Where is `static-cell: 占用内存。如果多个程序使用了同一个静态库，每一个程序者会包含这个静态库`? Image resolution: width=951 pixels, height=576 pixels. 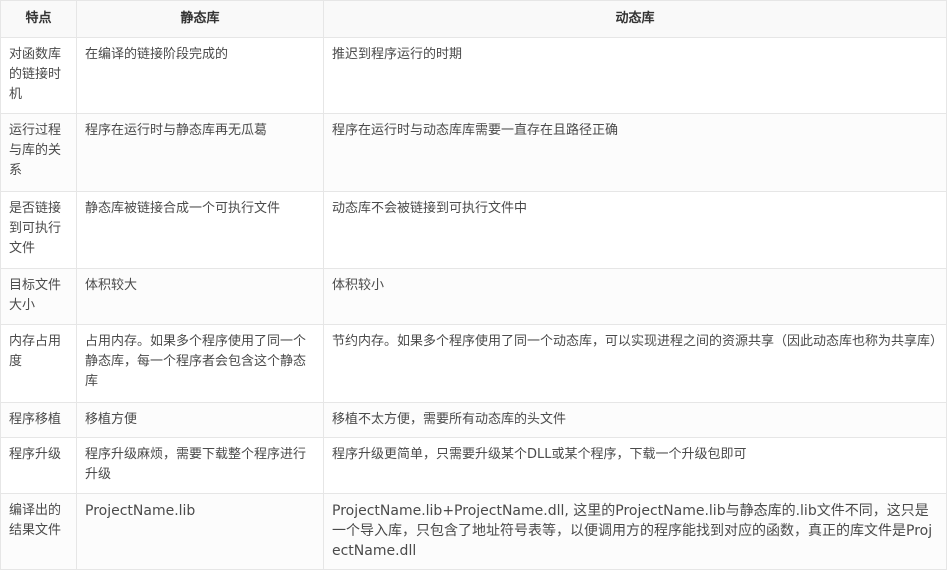
static-cell: 占用内存。如果多个程序使用了同一个静态库，每一个程序者会包含这个静态库 is located at coordinates (200, 363).